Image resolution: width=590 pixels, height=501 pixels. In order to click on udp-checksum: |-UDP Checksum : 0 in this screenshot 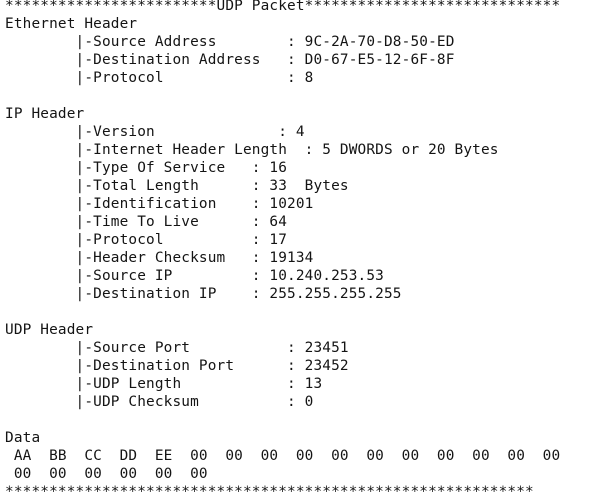, I will do `click(159, 402)`.